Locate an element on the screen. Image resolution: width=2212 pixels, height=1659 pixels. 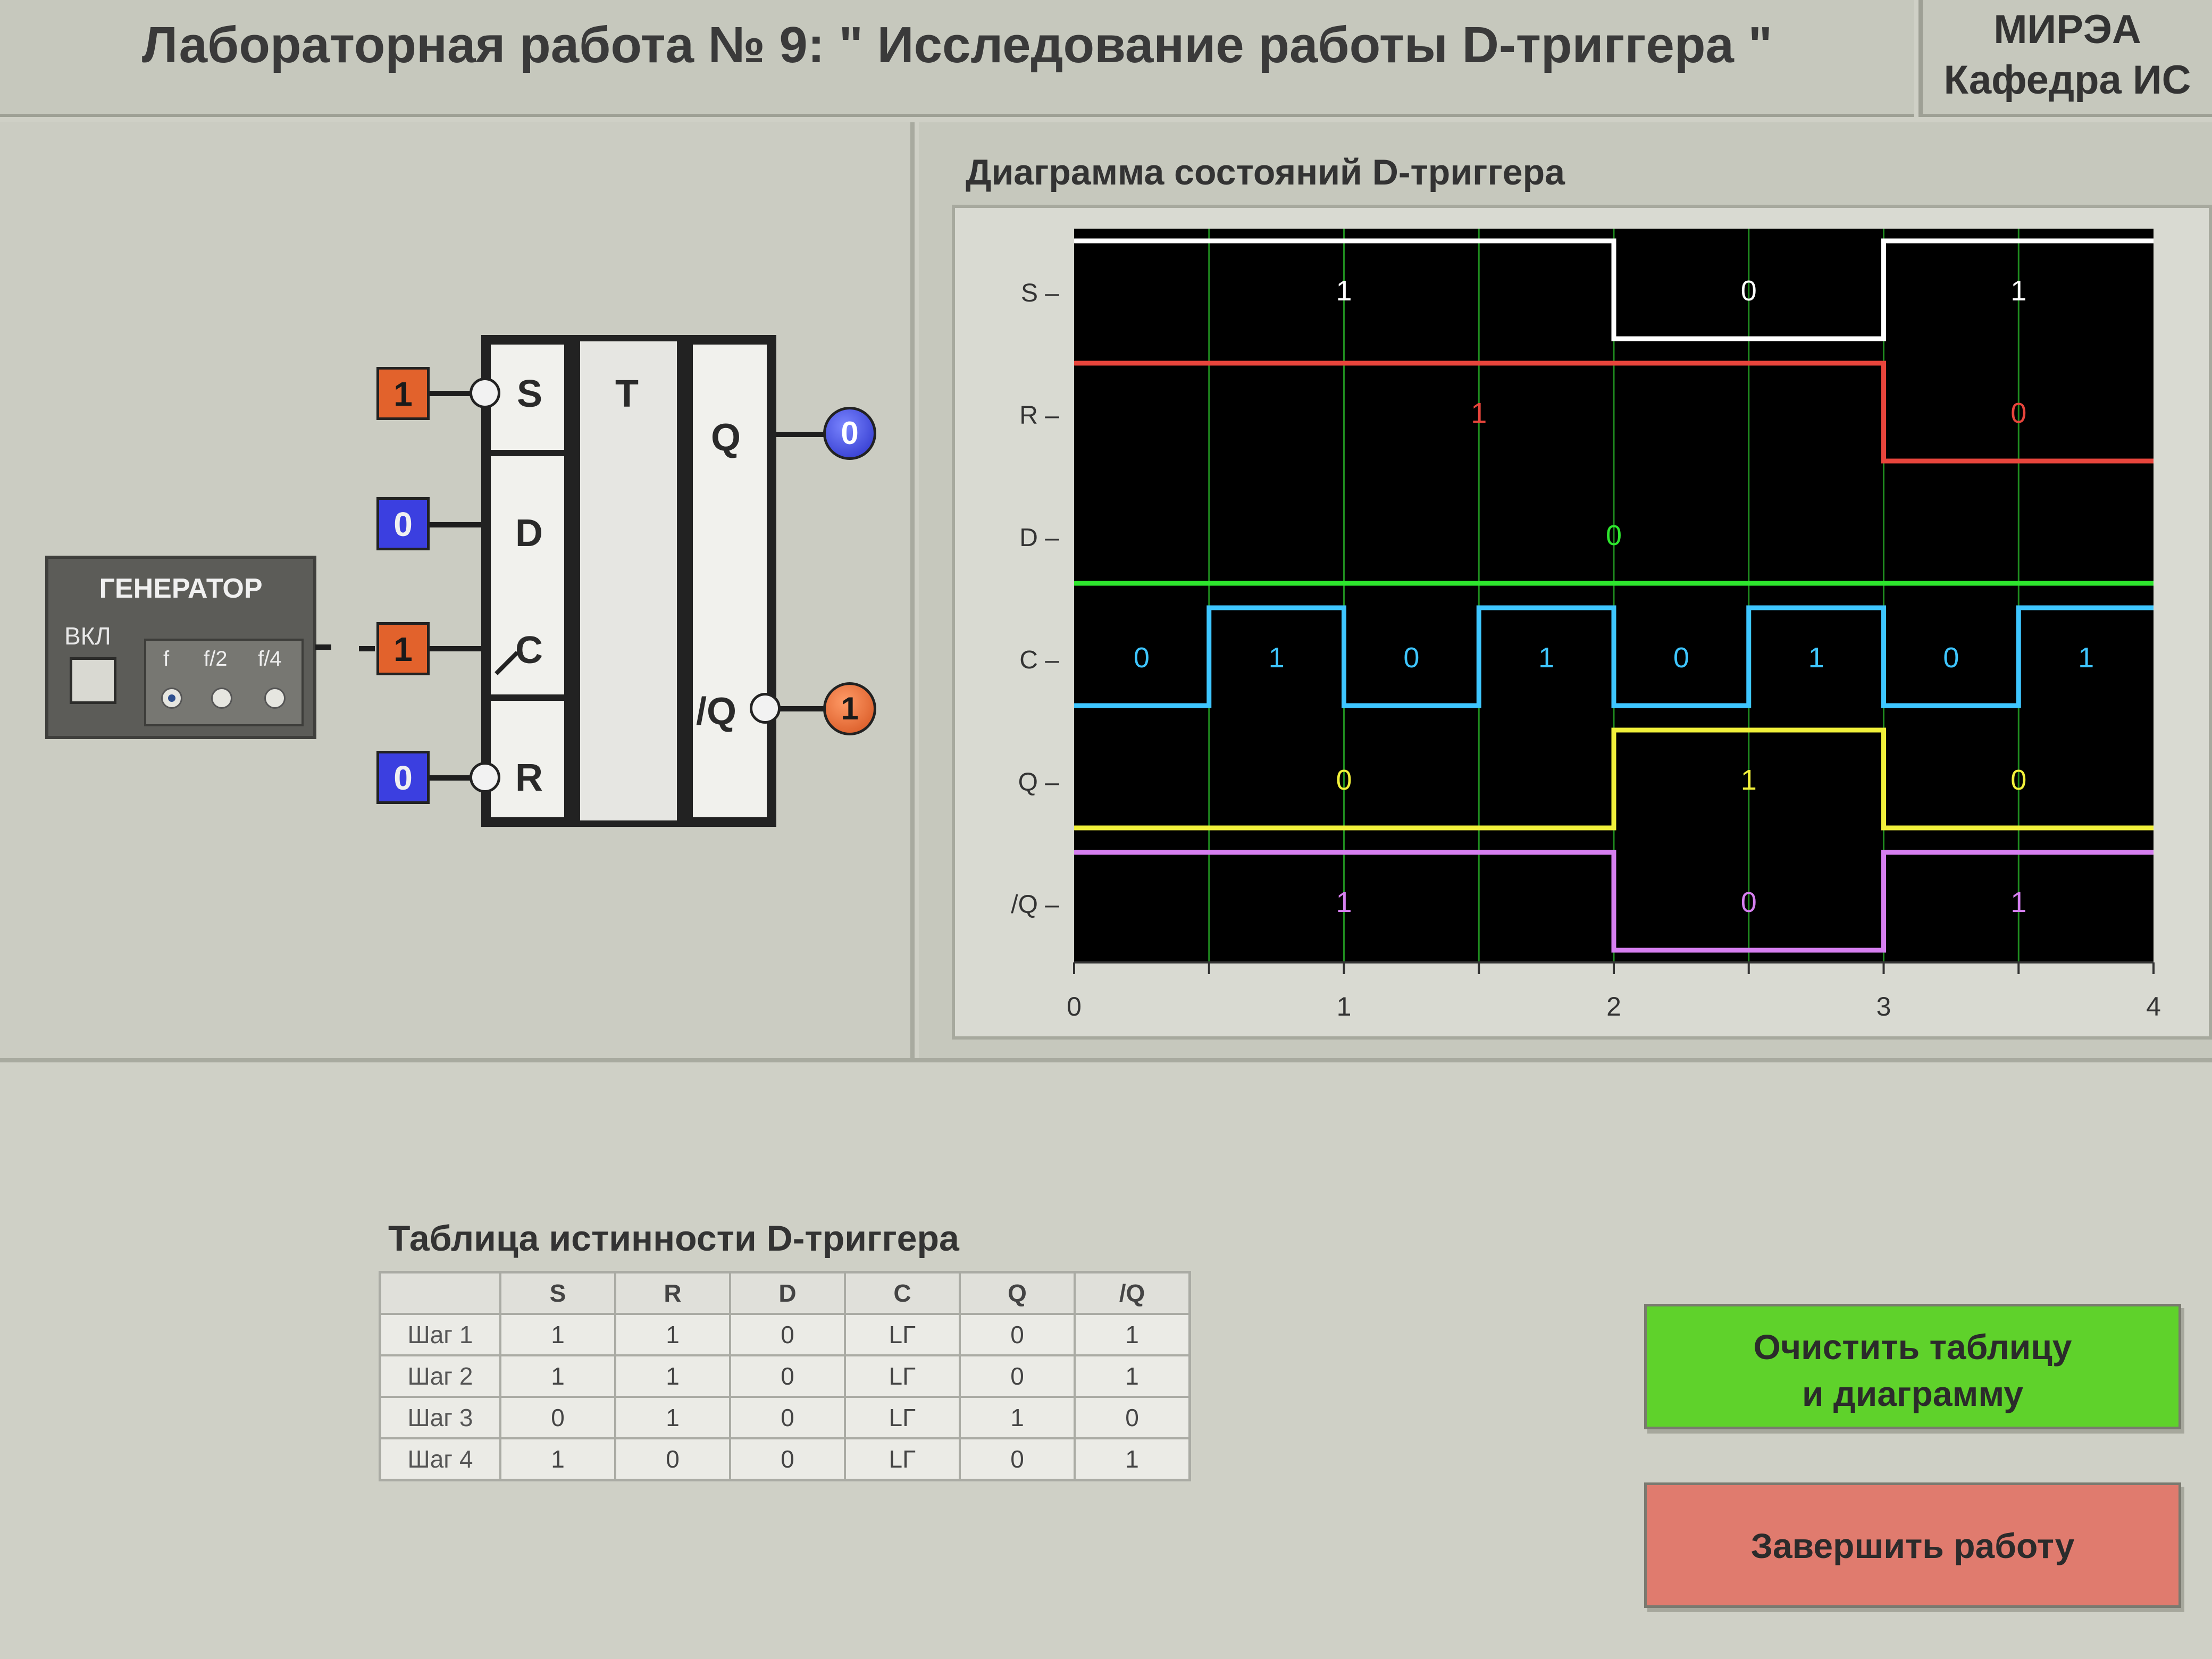
output-q-led: 0 is located at coordinates (849, 433).